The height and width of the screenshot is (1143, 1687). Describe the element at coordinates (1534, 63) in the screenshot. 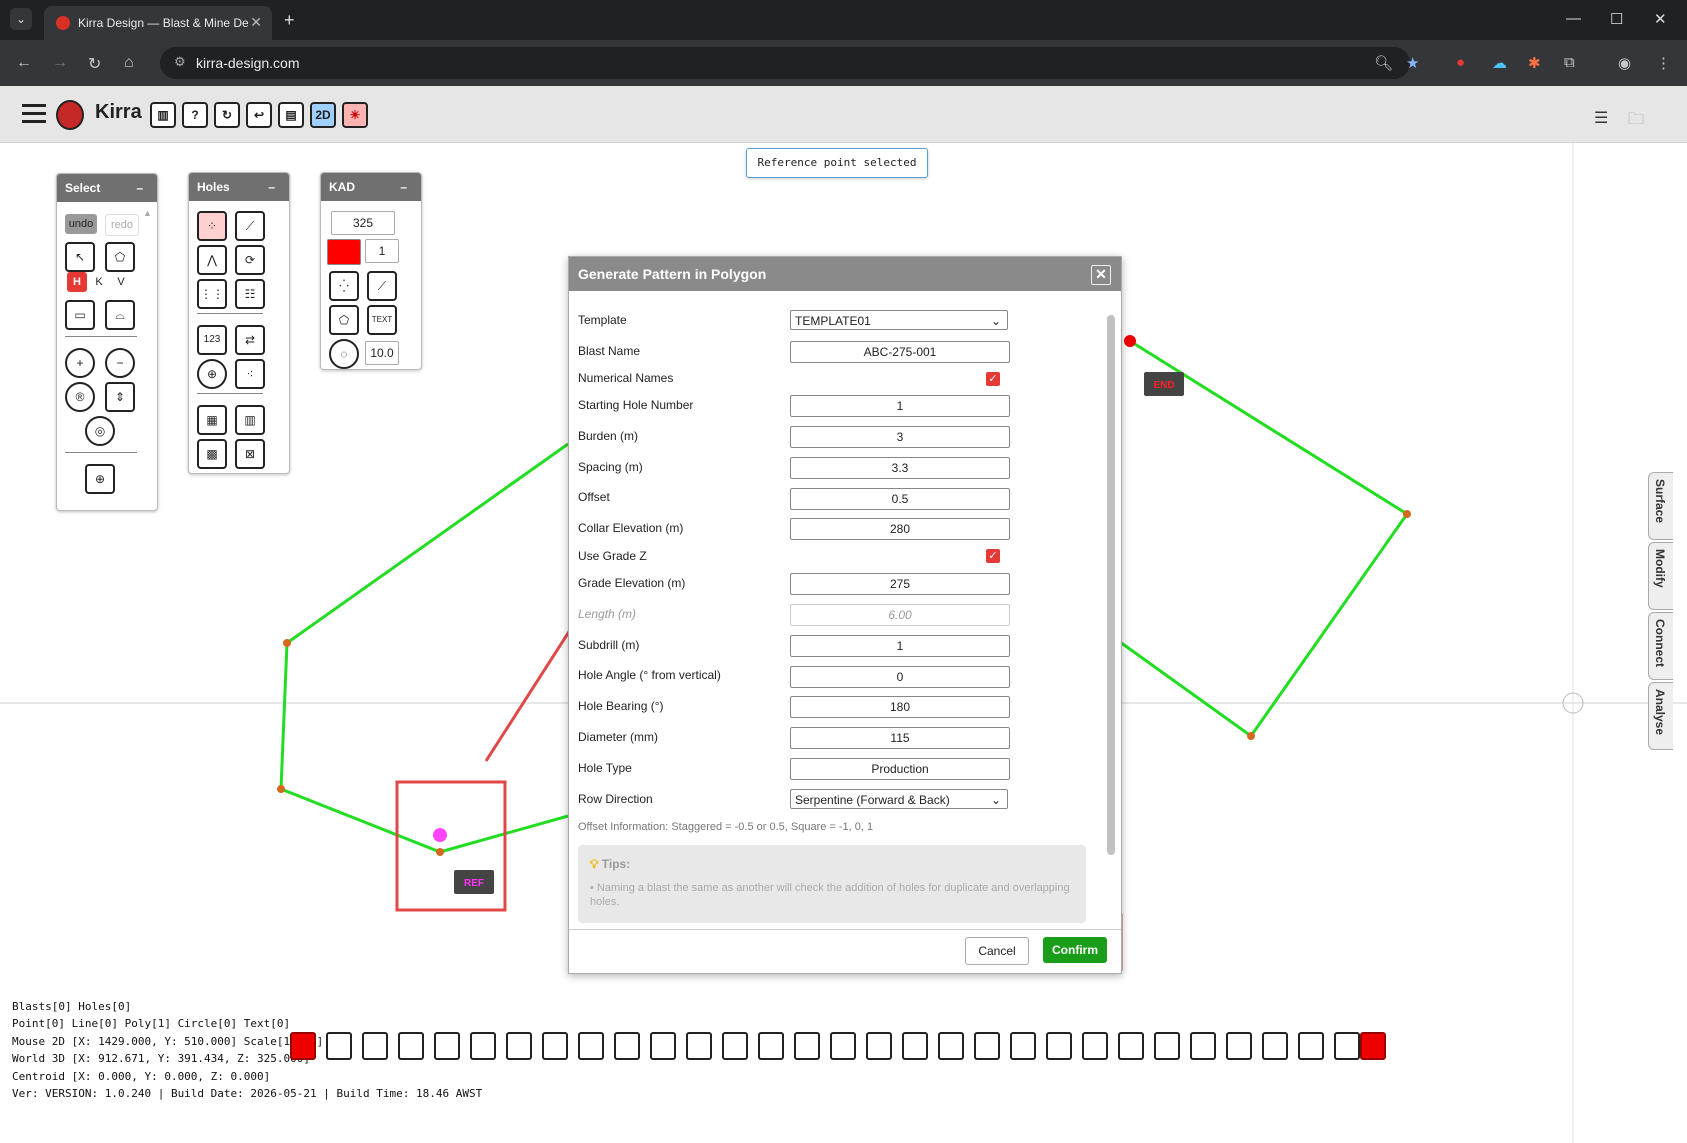

I see `asterisk-extension-icon: ✱` at that location.